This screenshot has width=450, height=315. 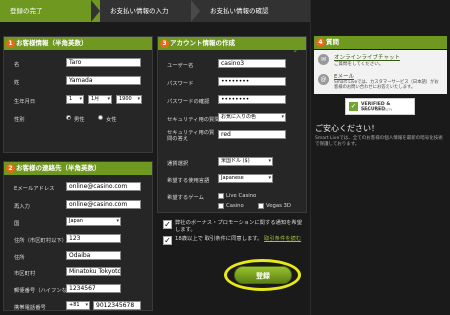 I want to click on terms-label: 18歳以上で 取引条件に同意します。 取引条件を読む, so click(x=240, y=239).